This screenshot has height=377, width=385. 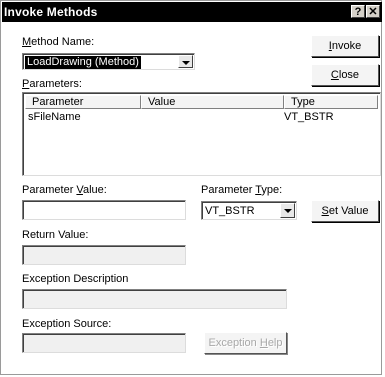 What do you see at coordinates (230, 211) in the screenshot?
I see `parameter-type-value: VT_BSTR` at bounding box center [230, 211].